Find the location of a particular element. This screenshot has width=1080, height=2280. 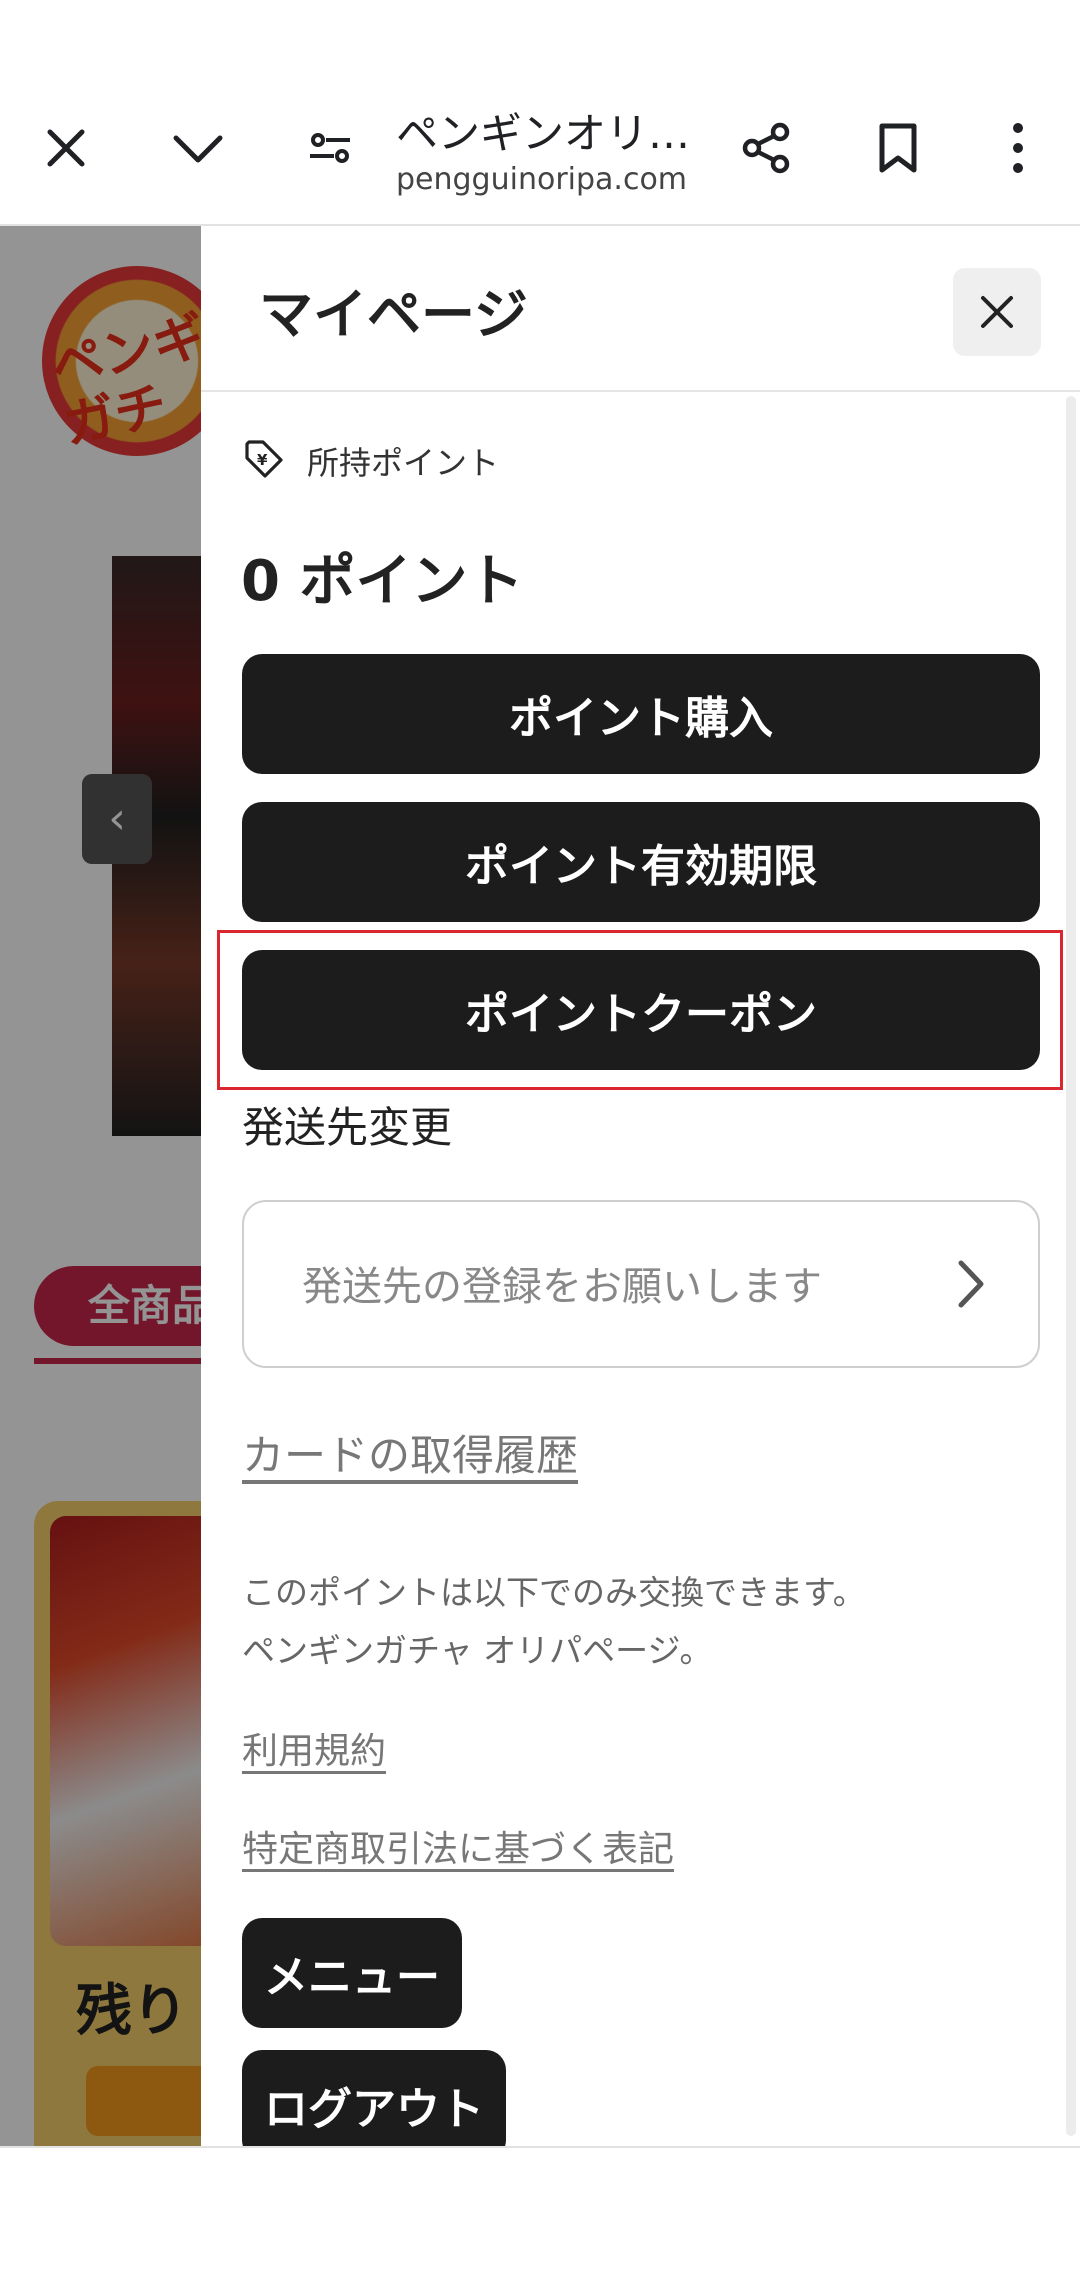

logout-button: ログアウト is located at coordinates (374, 2098).